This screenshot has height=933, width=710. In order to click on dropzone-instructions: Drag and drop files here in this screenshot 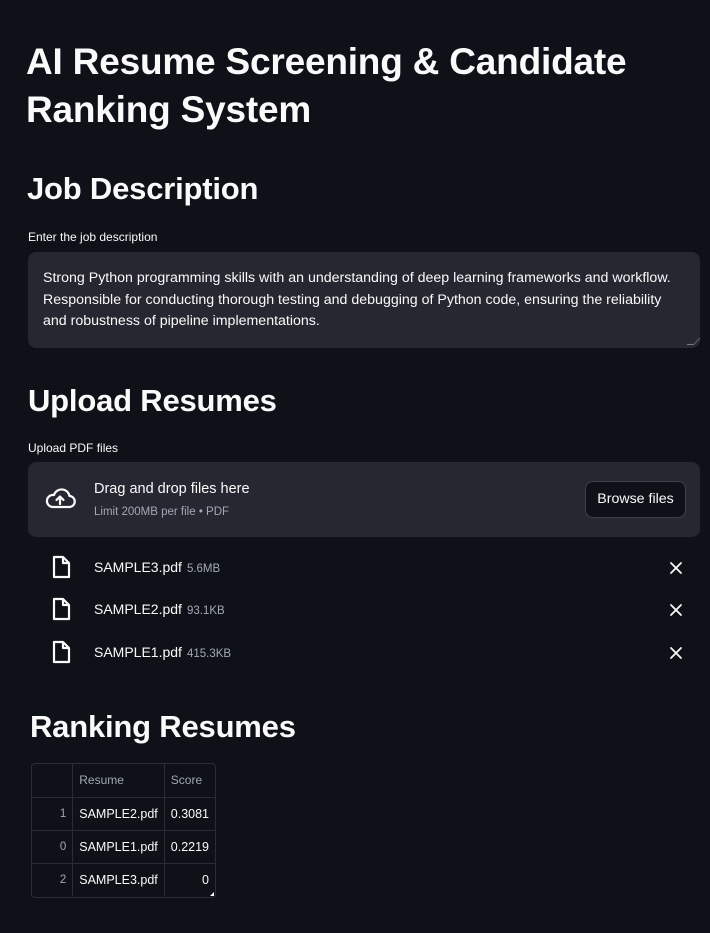, I will do `click(172, 489)`.